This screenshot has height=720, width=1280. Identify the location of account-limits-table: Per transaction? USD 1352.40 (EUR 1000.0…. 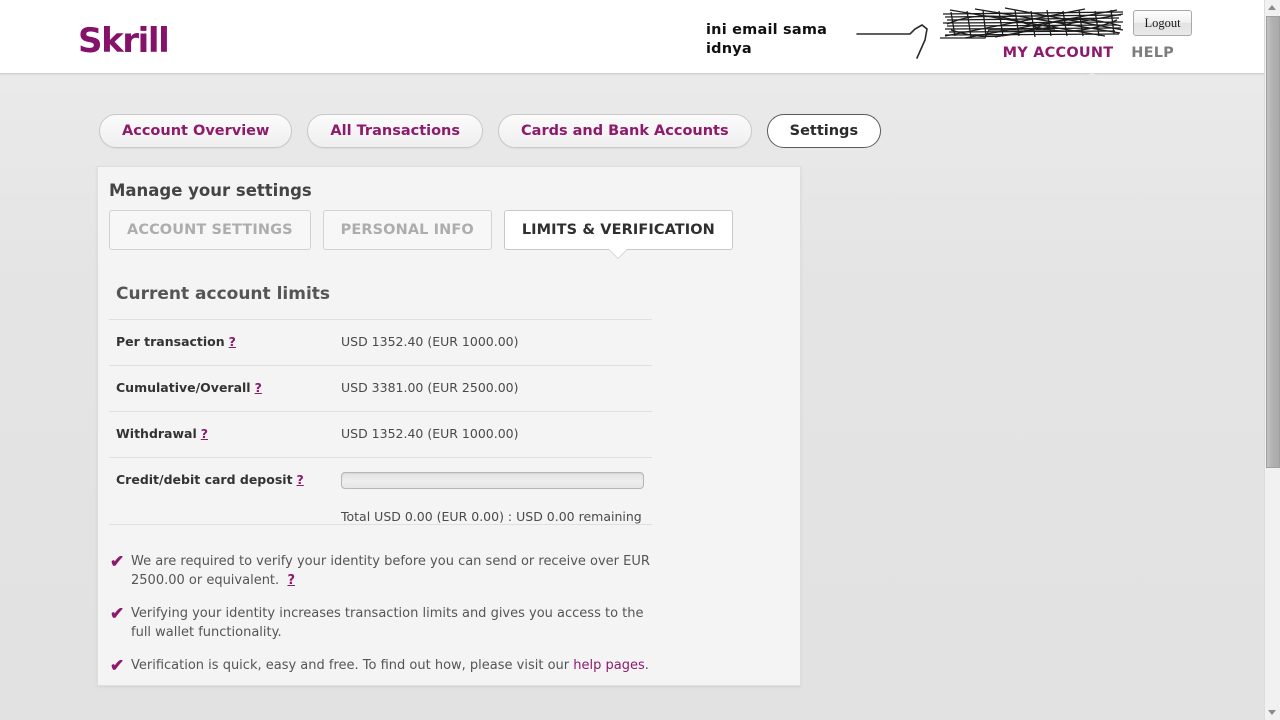
(380, 422).